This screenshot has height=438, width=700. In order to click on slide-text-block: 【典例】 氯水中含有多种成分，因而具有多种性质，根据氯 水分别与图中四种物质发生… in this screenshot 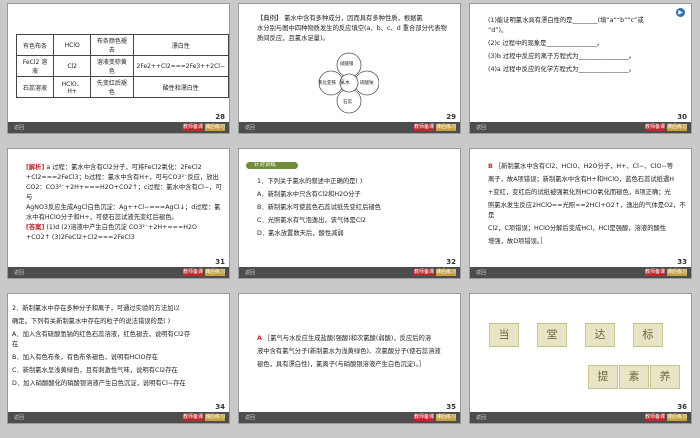, I will do `click(354, 29)`.